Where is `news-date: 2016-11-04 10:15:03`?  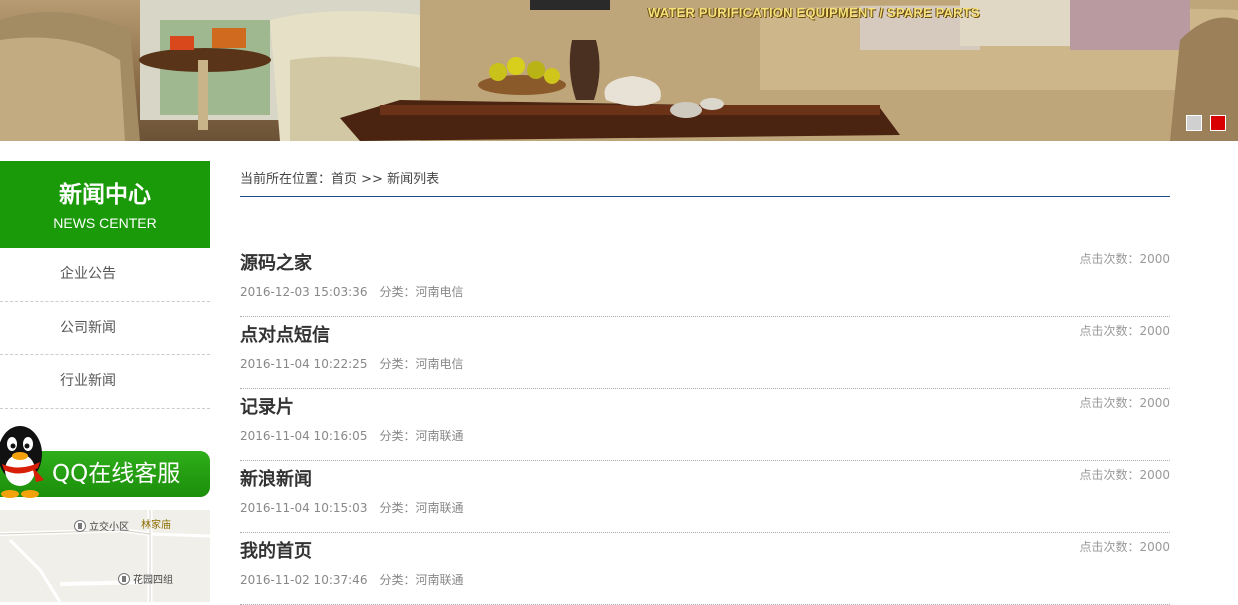 news-date: 2016-11-04 10:15:03 is located at coordinates (304, 508).